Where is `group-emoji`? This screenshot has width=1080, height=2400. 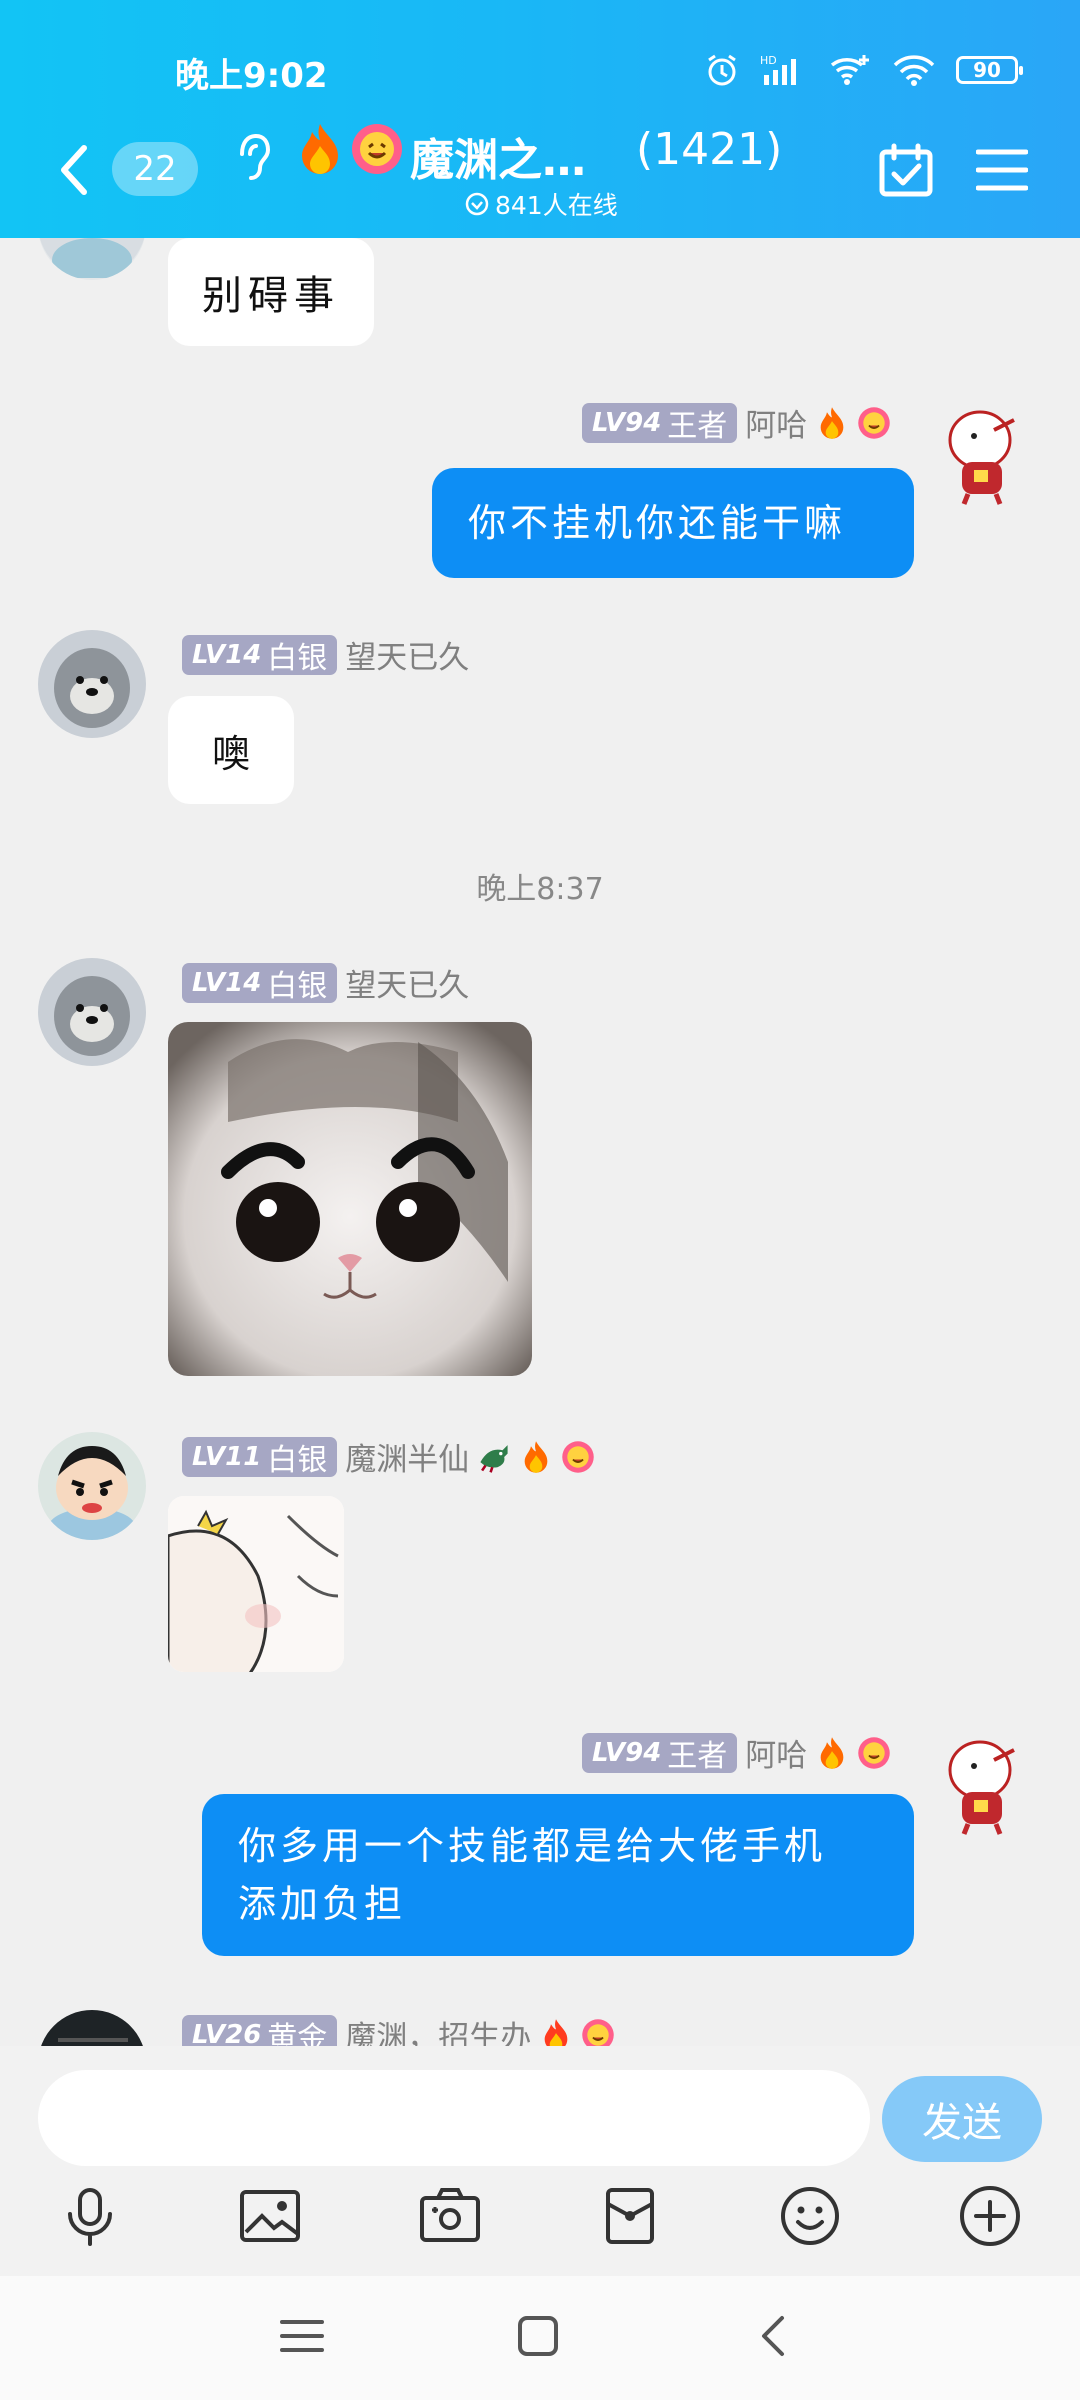 group-emoji is located at coordinates (351, 149).